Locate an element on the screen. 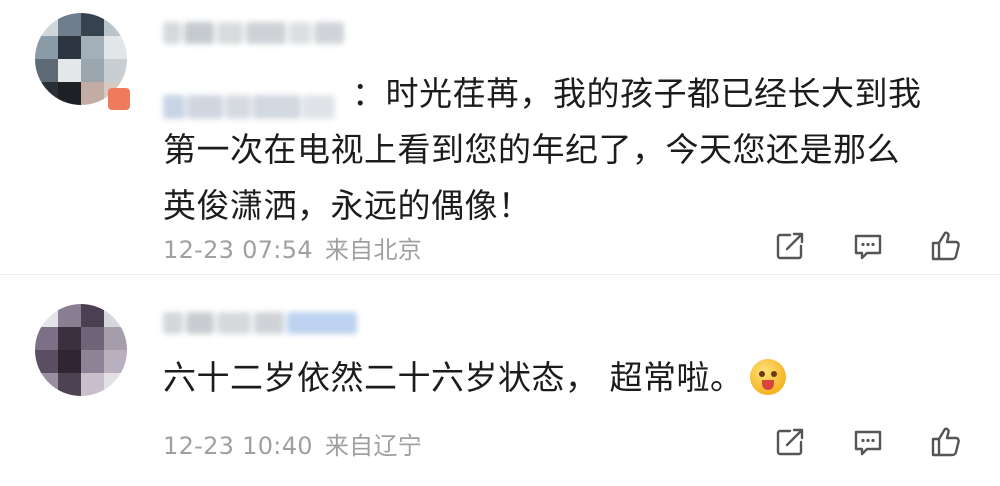 This screenshot has height=486, width=1000. comment-meta: 12-23 07:54 来自北京 is located at coordinates (292, 247).